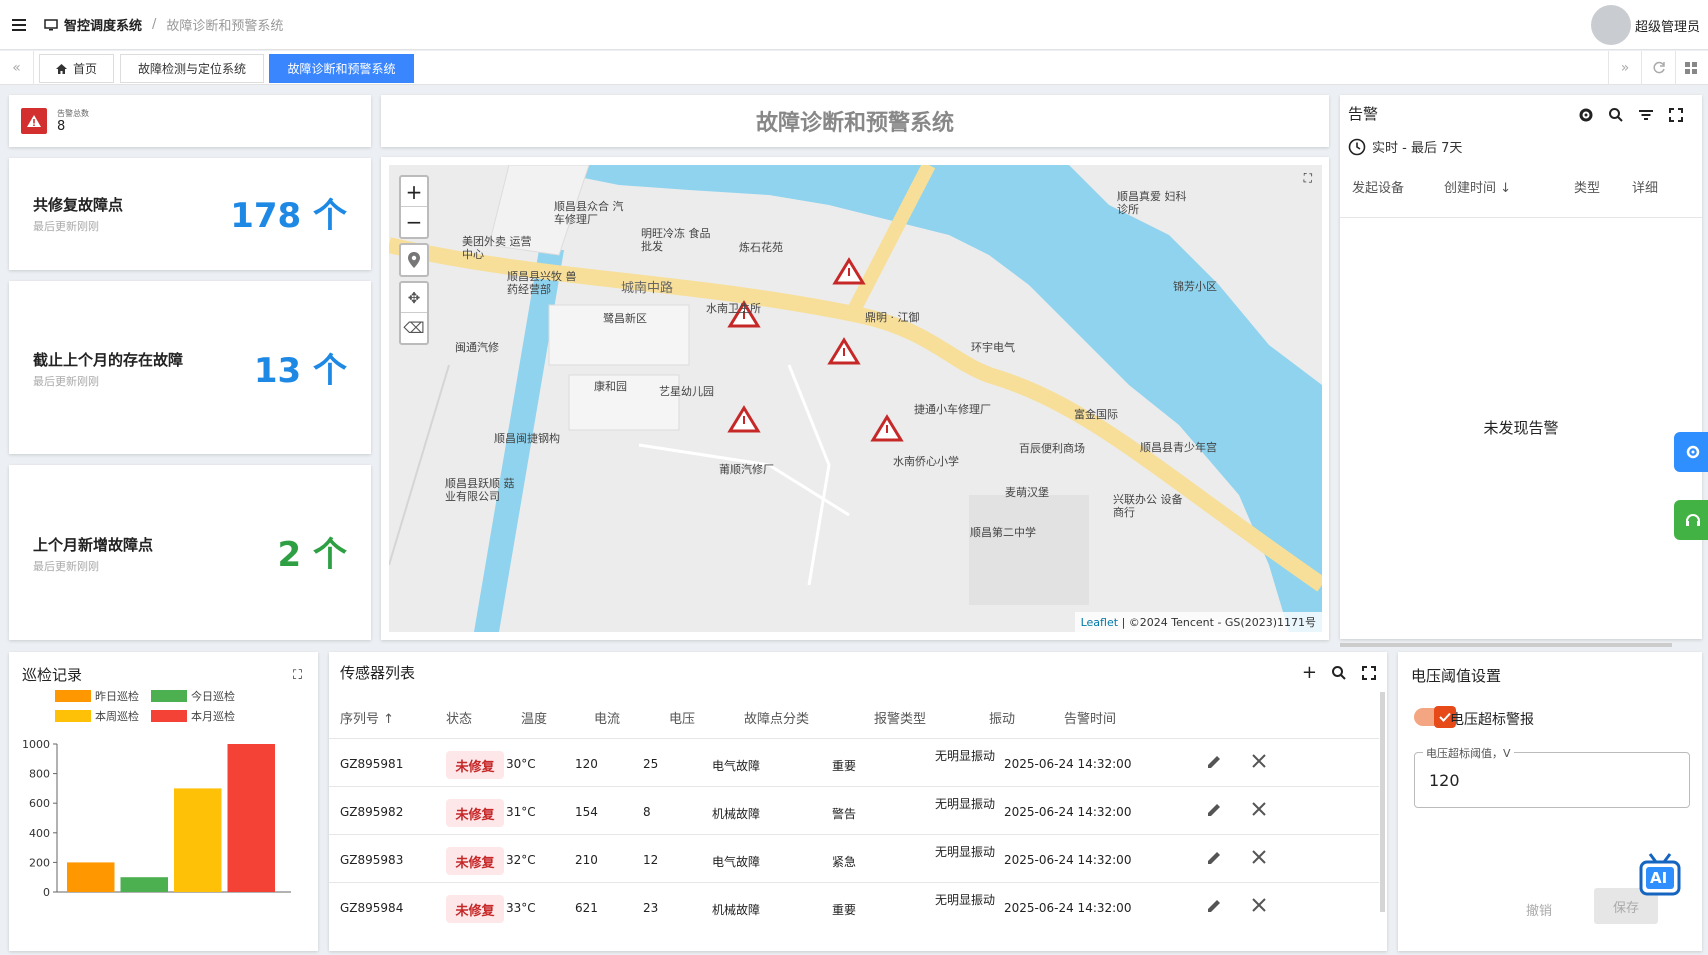  What do you see at coordinates (746, 308) in the screenshot?
I see `map-place-label: 水南卫生所` at bounding box center [746, 308].